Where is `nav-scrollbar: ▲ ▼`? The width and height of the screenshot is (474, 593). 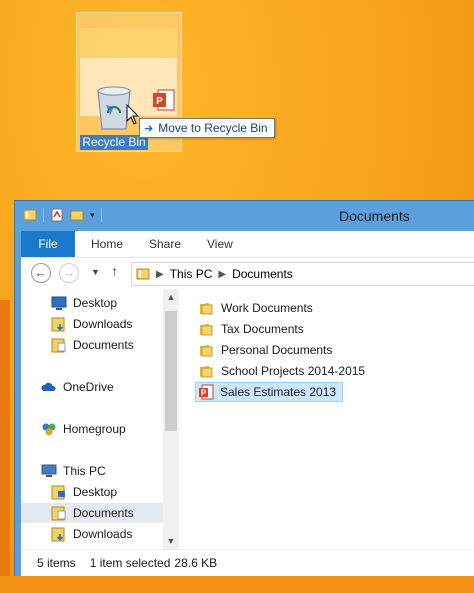 nav-scrollbar: ▲ ▼ is located at coordinates (171, 419).